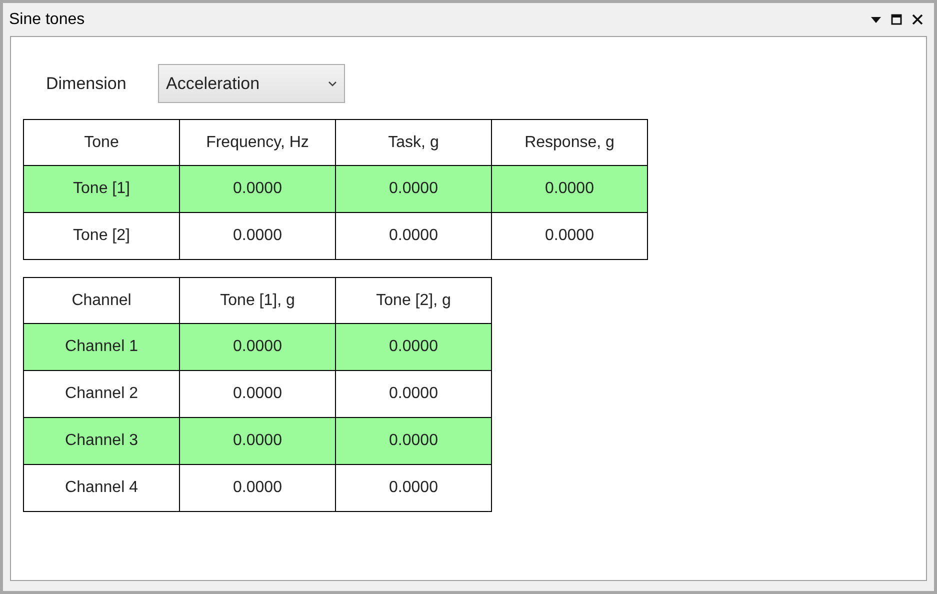 The height and width of the screenshot is (594, 937). I want to click on table-cell: Channel 4, so click(102, 488).